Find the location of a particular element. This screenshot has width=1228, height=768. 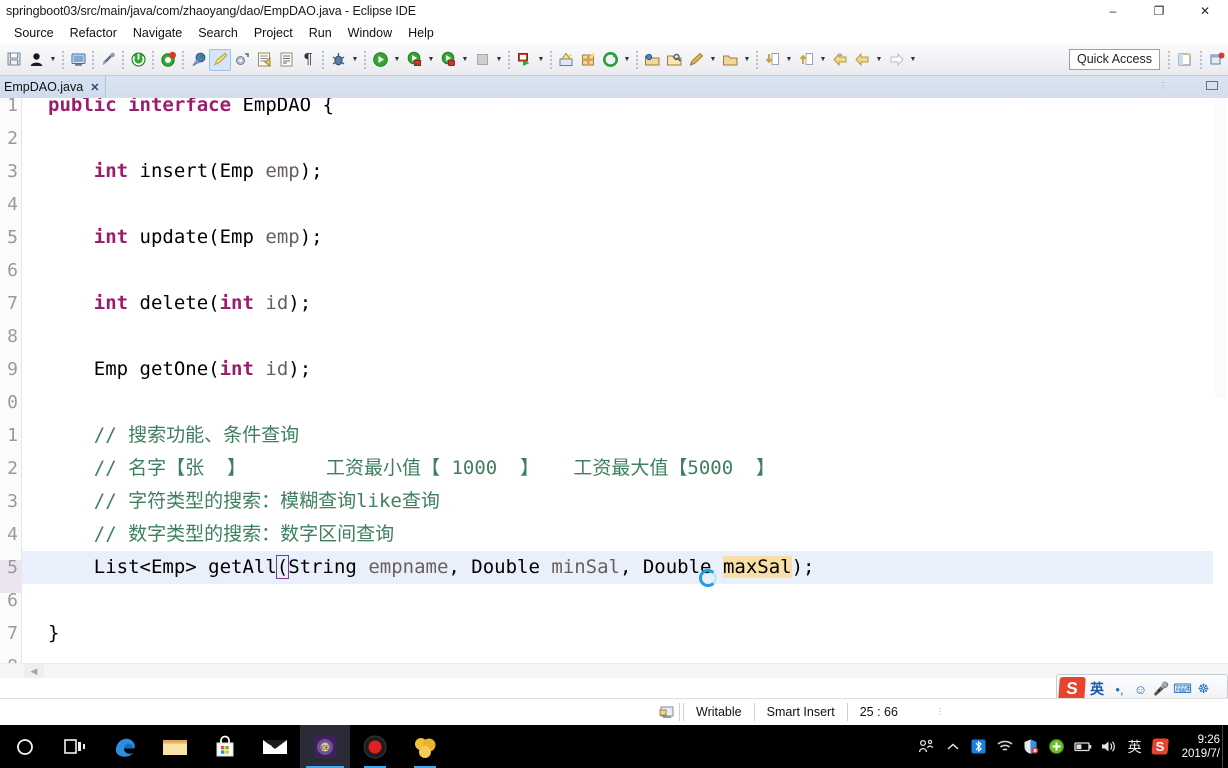

quick-access-field: Quick Access is located at coordinates (1114, 59).